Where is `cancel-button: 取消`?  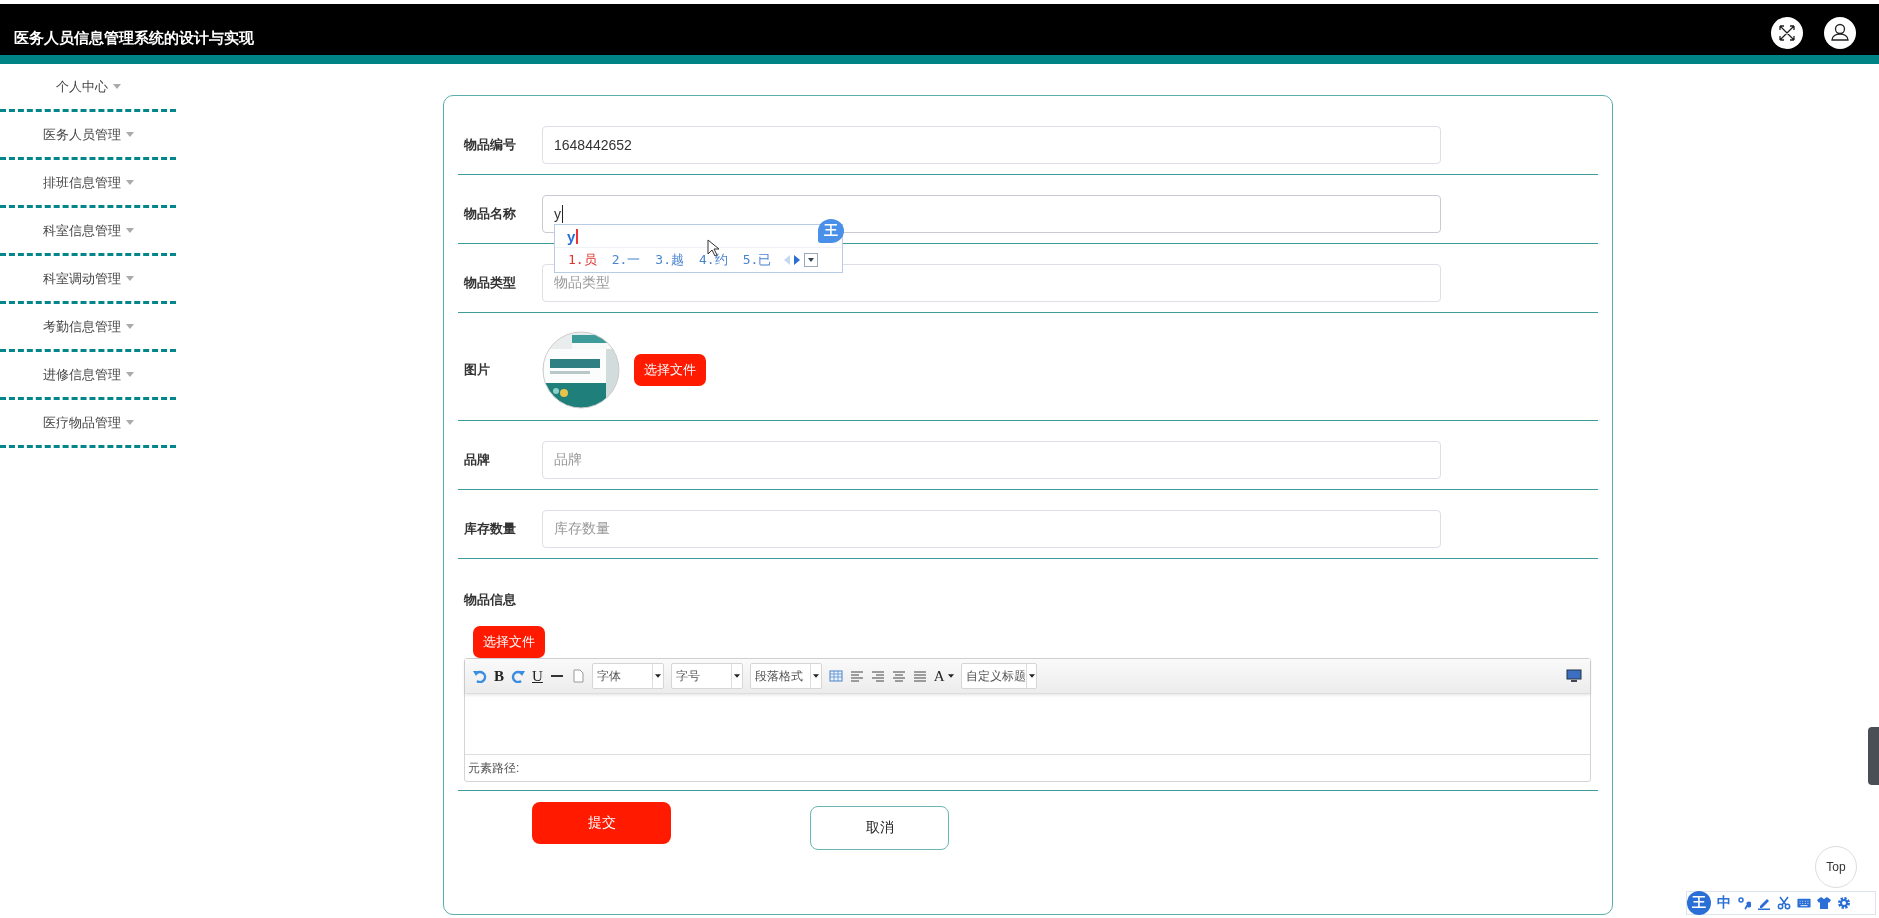
cancel-button: 取消 is located at coordinates (879, 828).